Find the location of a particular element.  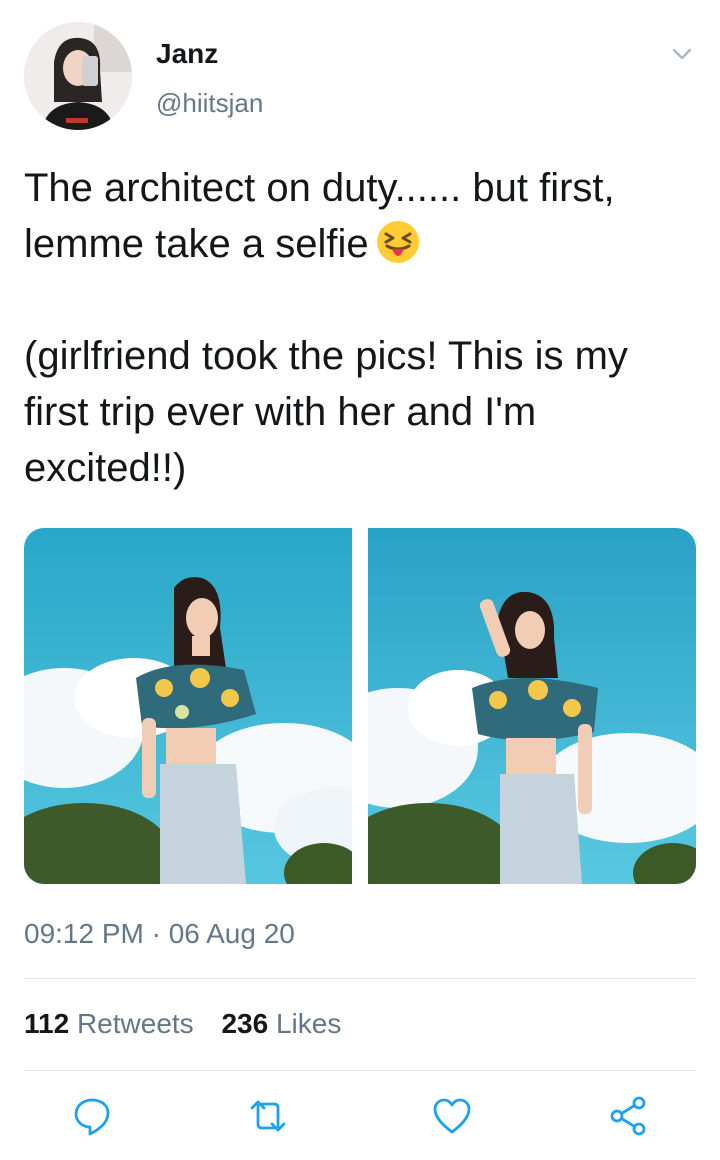

like-icon is located at coordinates (452, 1116).